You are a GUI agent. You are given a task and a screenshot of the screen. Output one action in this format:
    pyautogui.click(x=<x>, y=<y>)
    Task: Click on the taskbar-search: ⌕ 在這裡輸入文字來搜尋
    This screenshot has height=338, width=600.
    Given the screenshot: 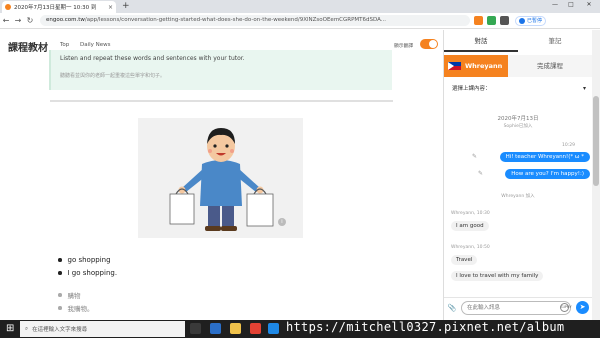 What is the action you would take?
    pyautogui.click(x=102, y=329)
    